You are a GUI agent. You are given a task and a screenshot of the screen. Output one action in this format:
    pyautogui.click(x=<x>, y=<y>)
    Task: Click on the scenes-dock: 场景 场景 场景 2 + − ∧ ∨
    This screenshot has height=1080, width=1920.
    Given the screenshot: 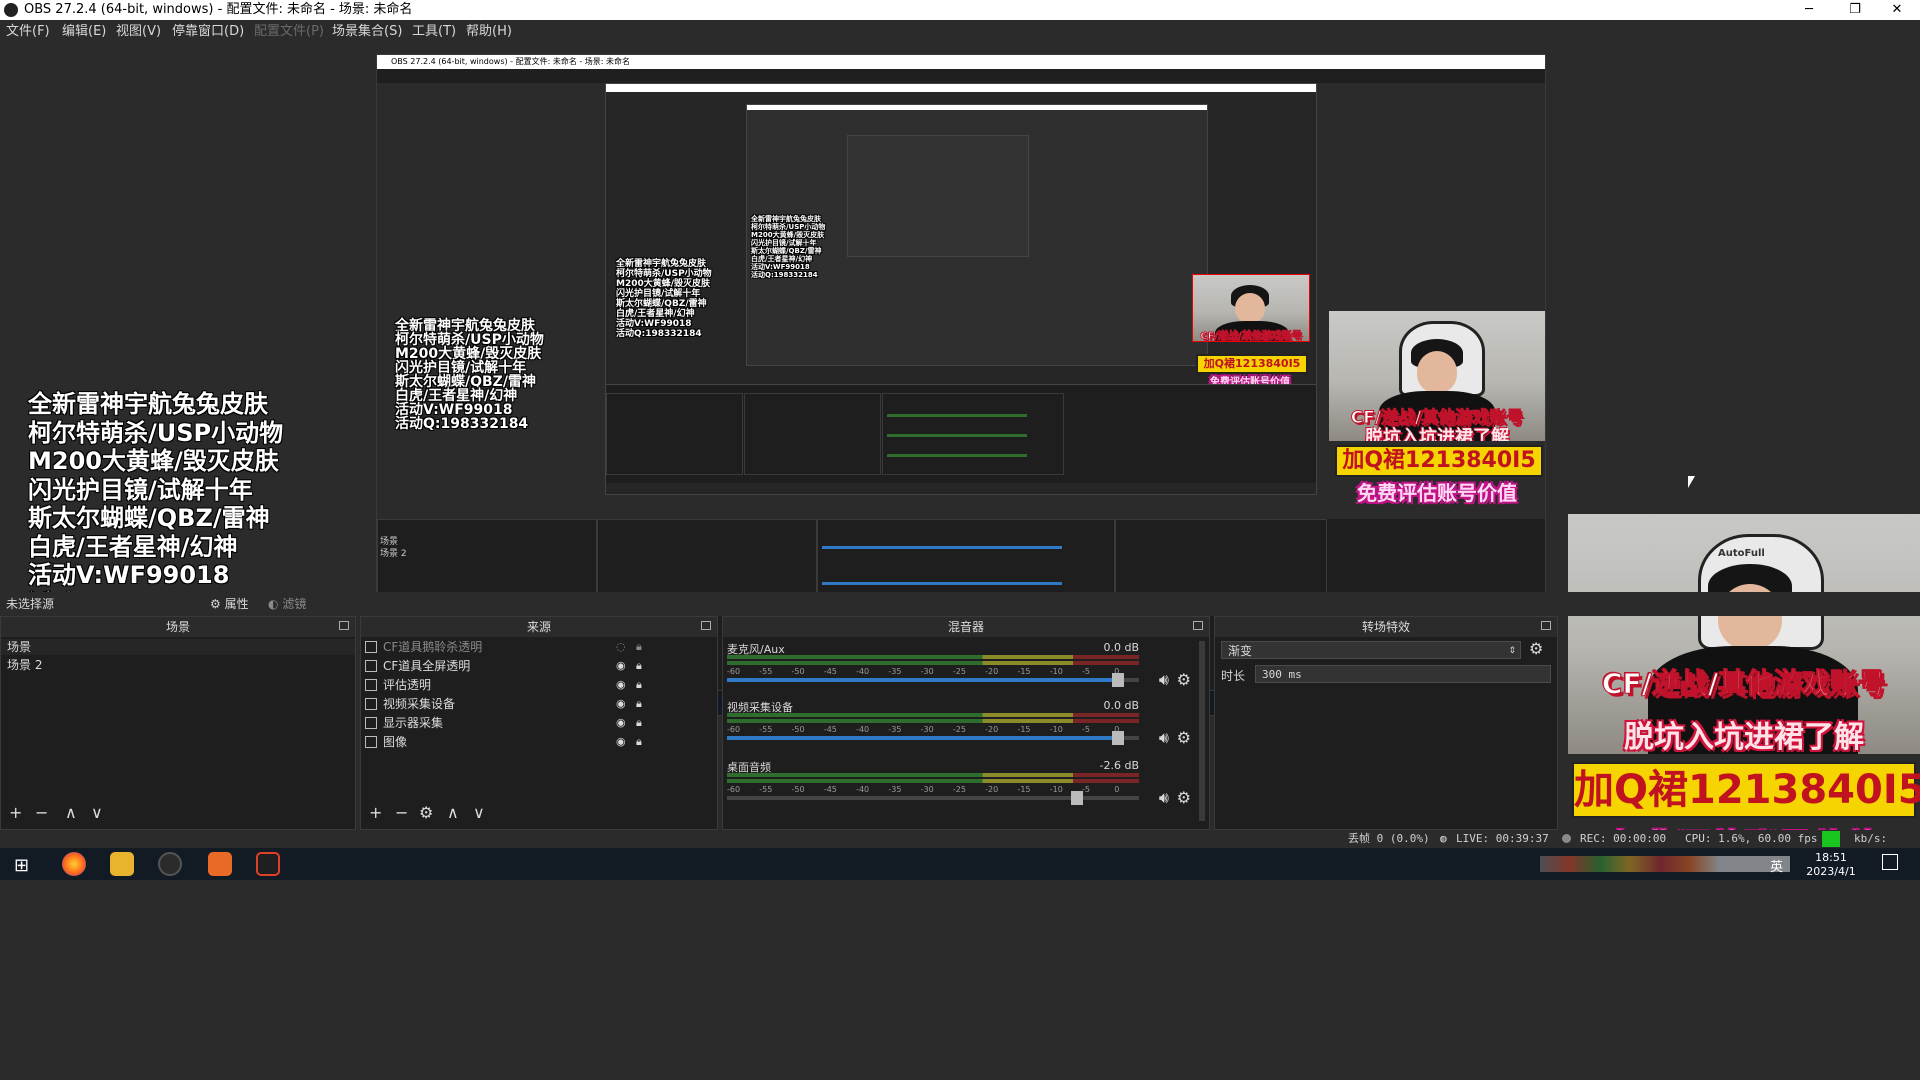 What is the action you would take?
    pyautogui.click(x=178, y=723)
    